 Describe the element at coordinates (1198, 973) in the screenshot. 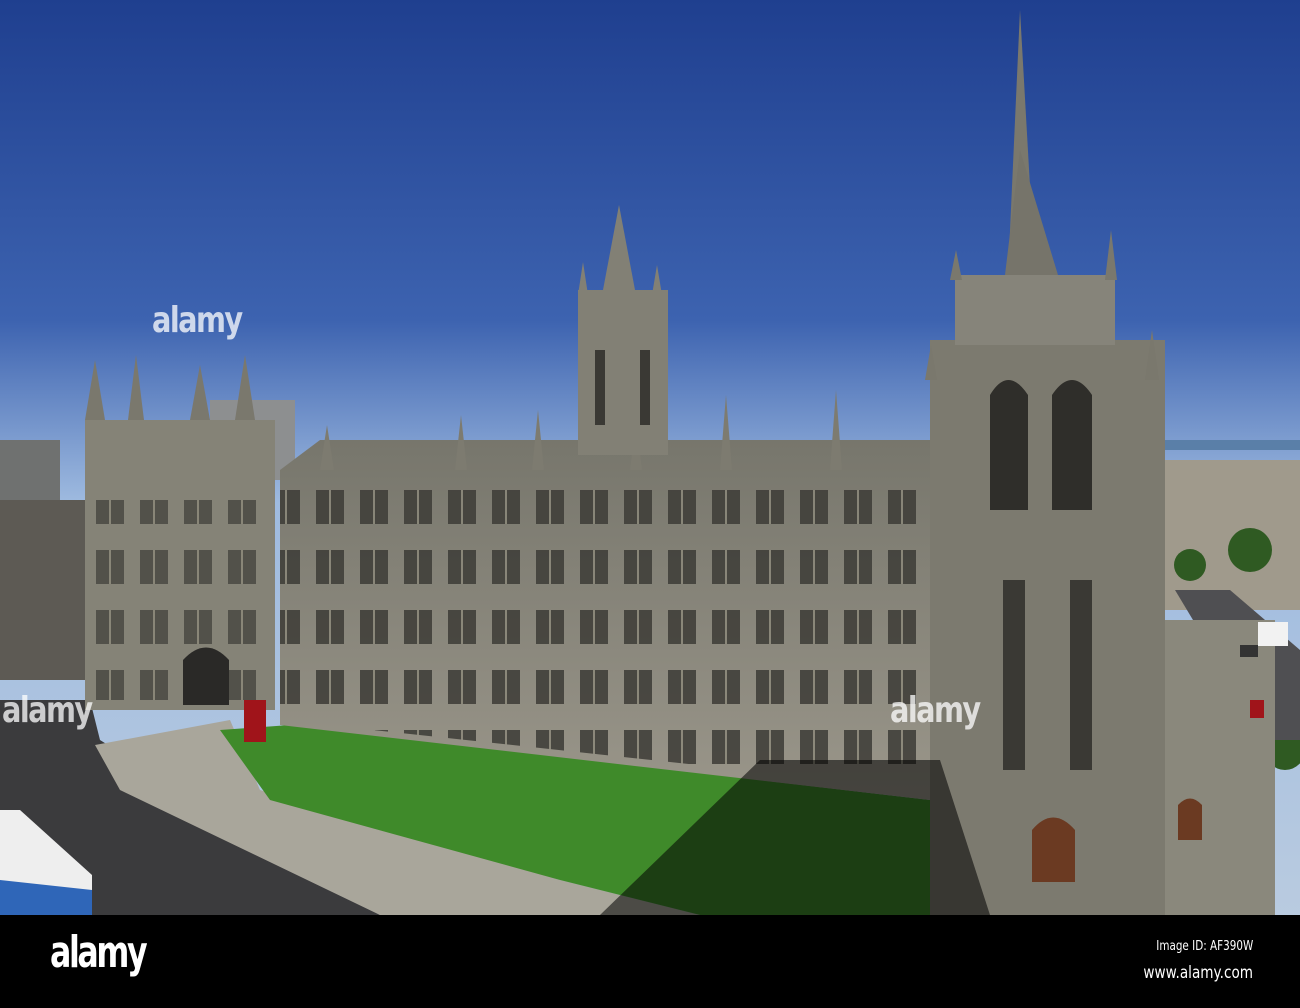

I see `website-link: www.alamy.com` at that location.